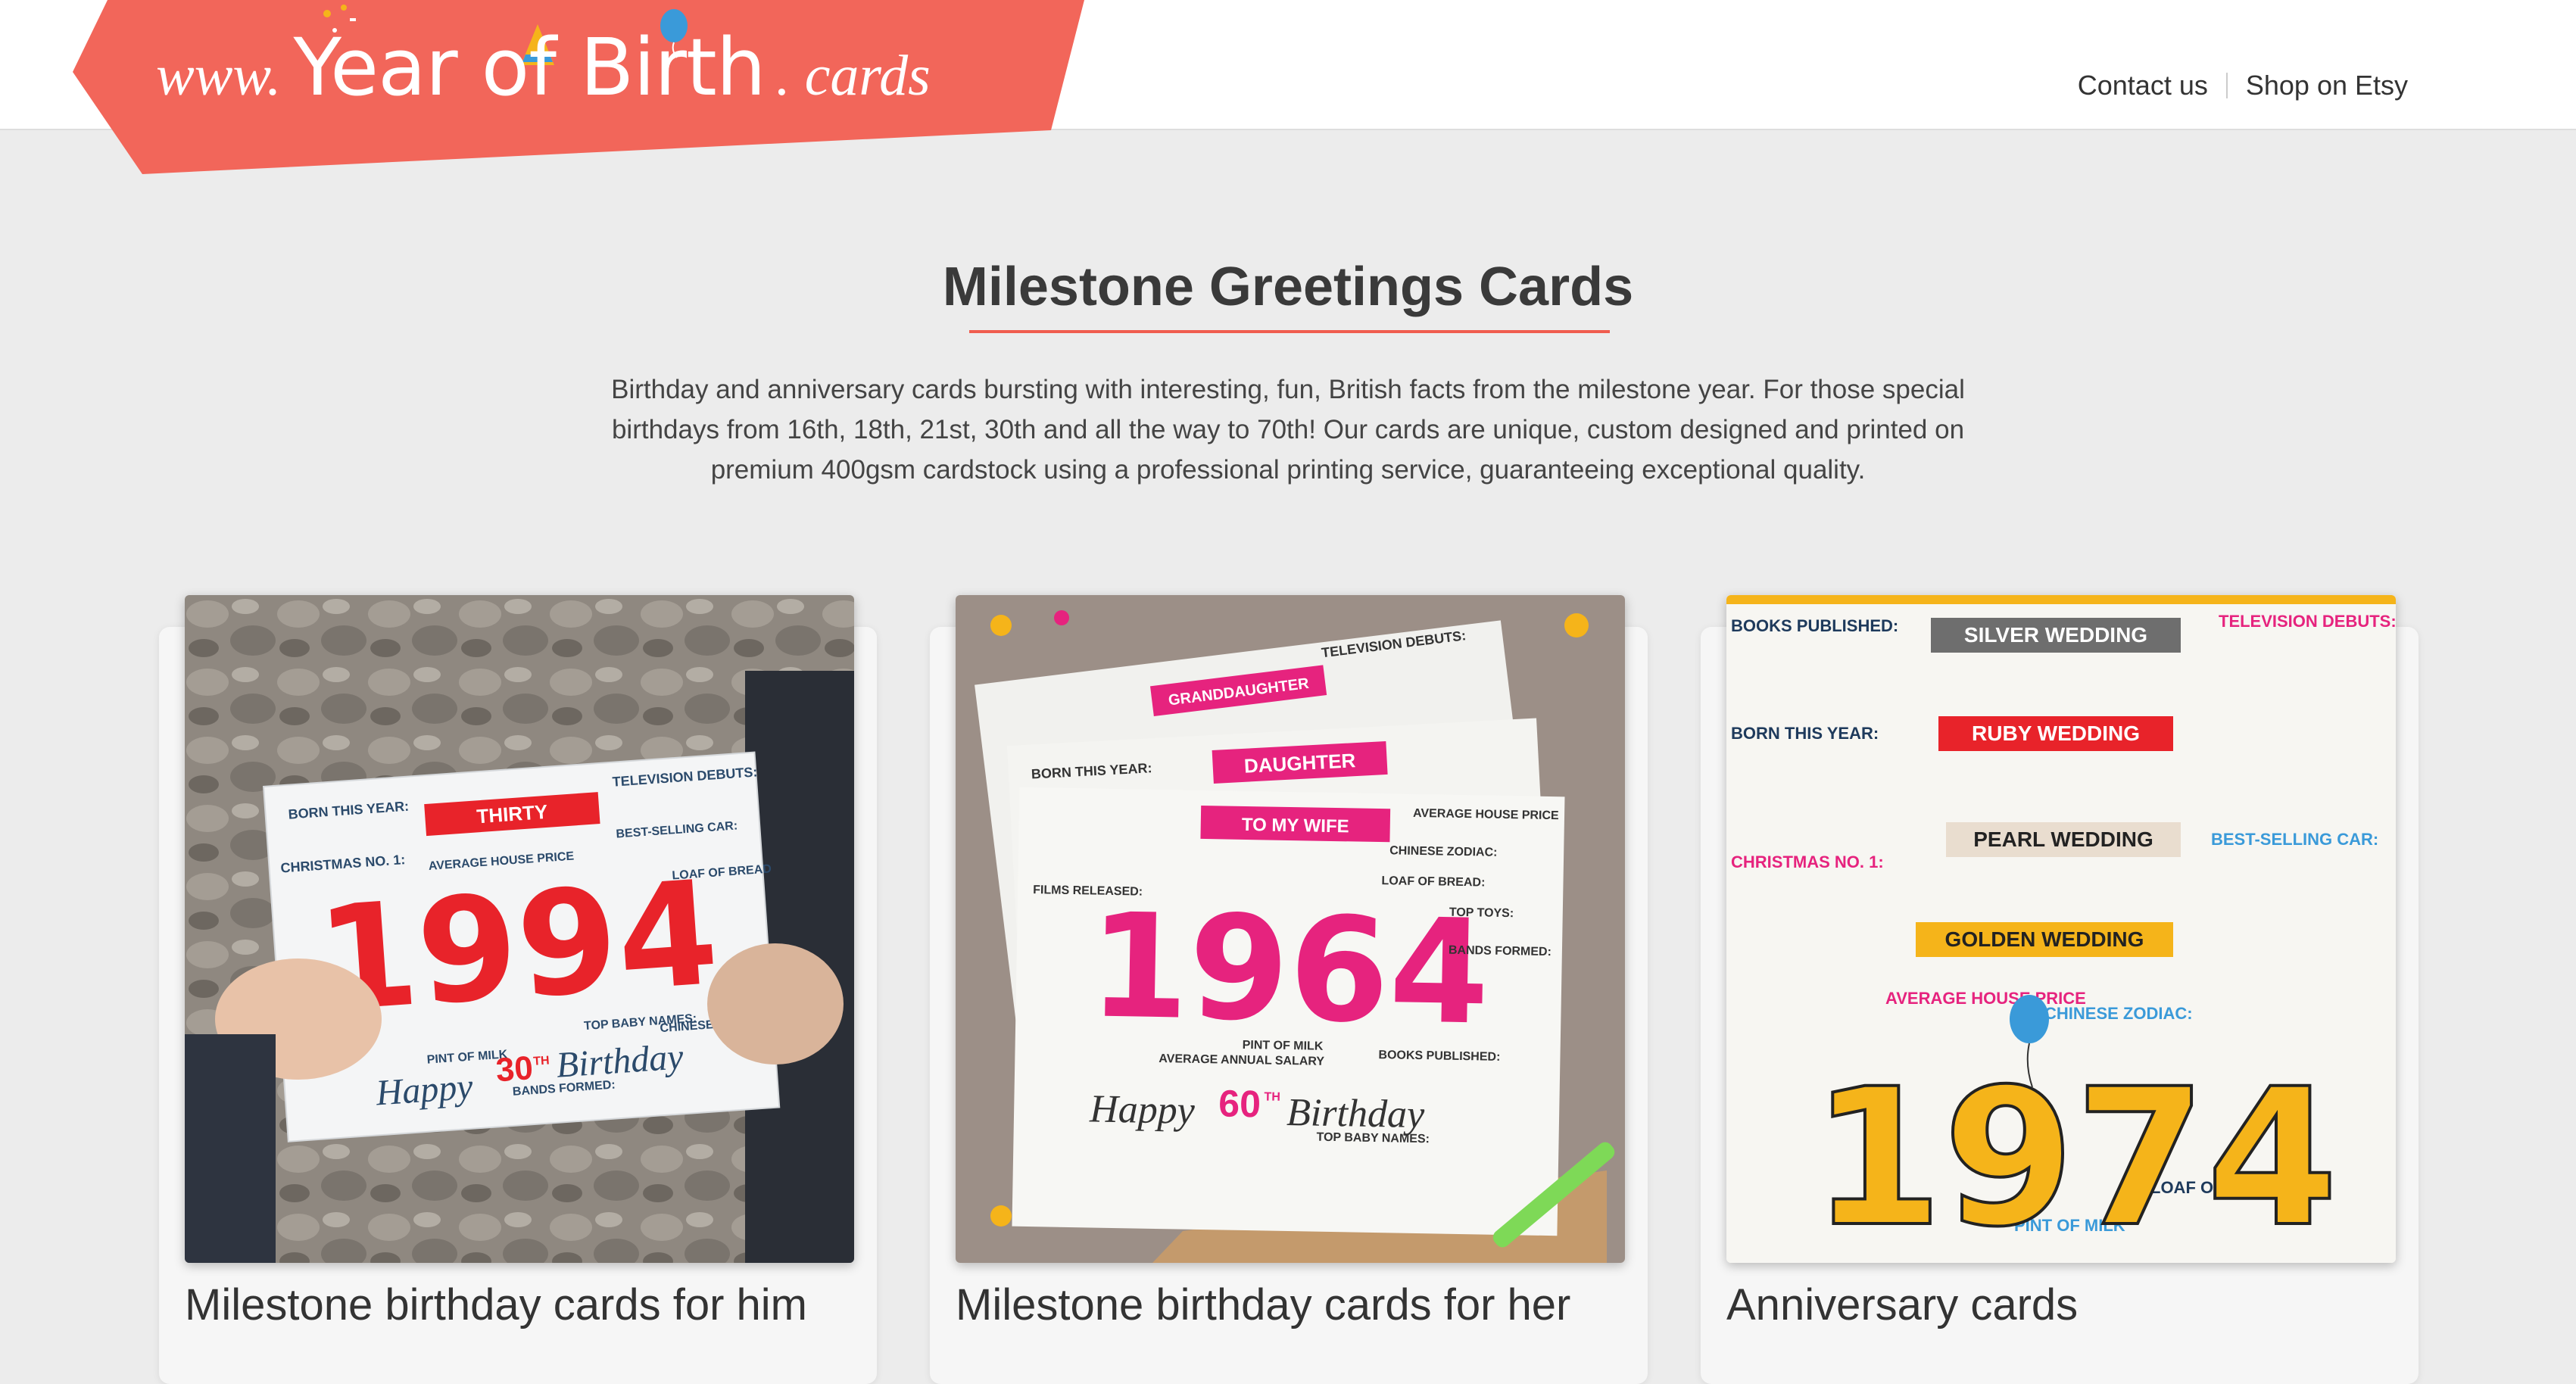 The height and width of the screenshot is (1384, 2576). What do you see at coordinates (1486, 814) in the screenshot?
I see `card2-fact-2: AVERAGE HOUSE PRICE` at bounding box center [1486, 814].